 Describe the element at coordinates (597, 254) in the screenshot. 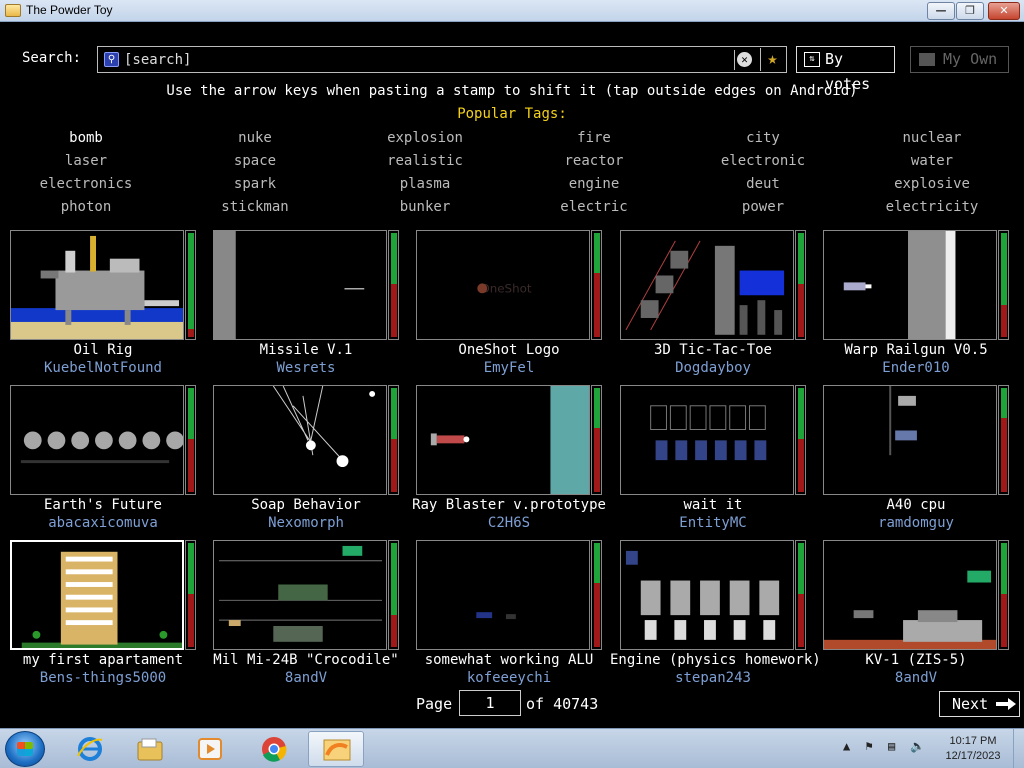

I see `upvote-fill` at that location.